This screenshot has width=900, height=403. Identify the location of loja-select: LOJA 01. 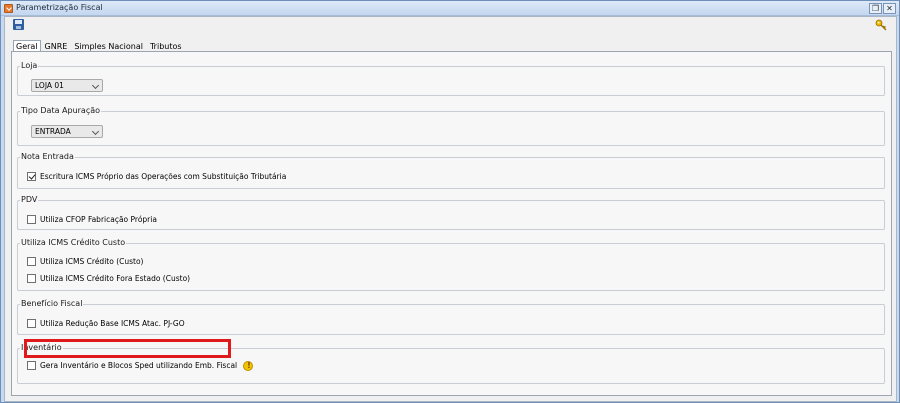
(67, 85).